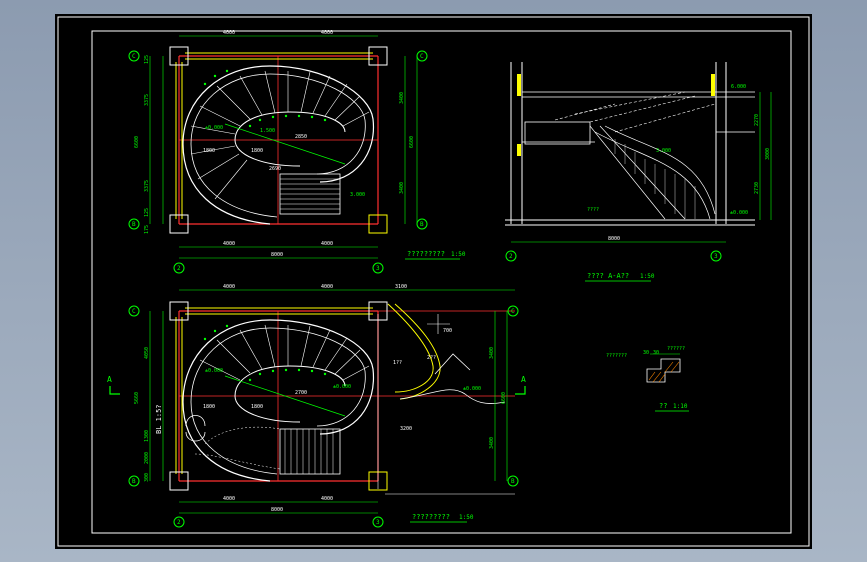 The height and width of the screenshot is (562, 867). What do you see at coordinates (147, 100) in the screenshot?
I see `p1-dim-left-2: 3375` at bounding box center [147, 100].